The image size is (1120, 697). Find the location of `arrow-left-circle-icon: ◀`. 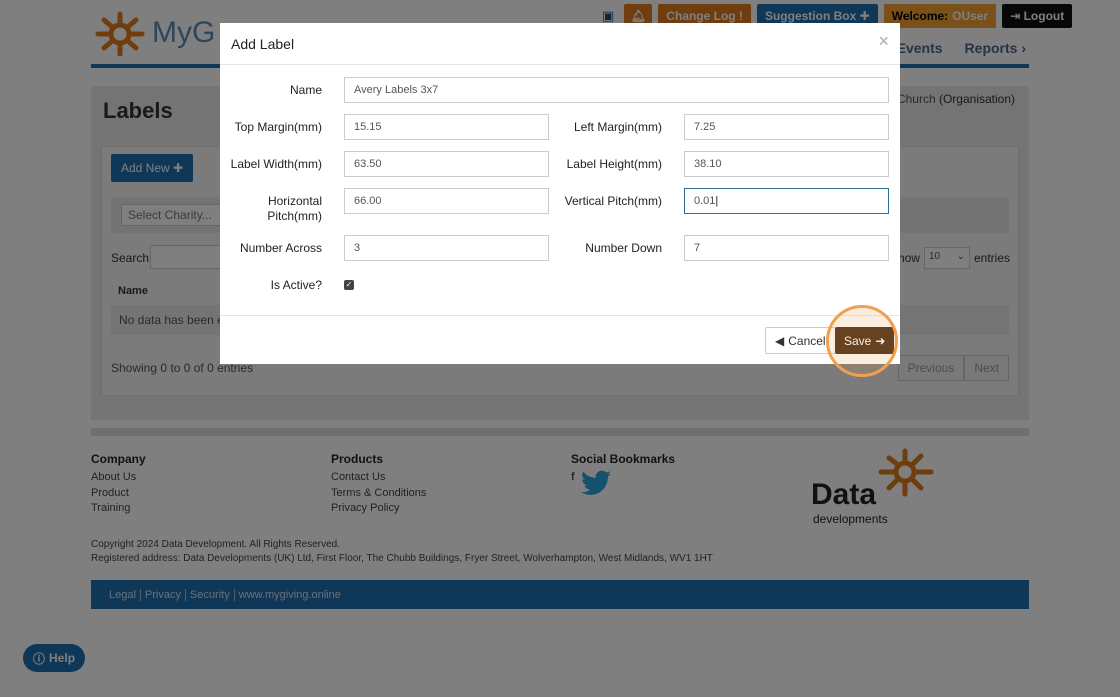

arrow-left-circle-icon: ◀ is located at coordinates (780, 340).